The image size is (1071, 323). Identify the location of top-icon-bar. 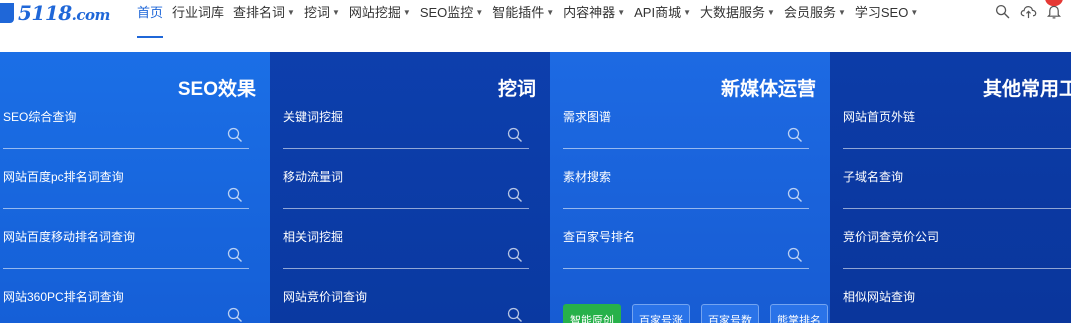
(1028, 11).